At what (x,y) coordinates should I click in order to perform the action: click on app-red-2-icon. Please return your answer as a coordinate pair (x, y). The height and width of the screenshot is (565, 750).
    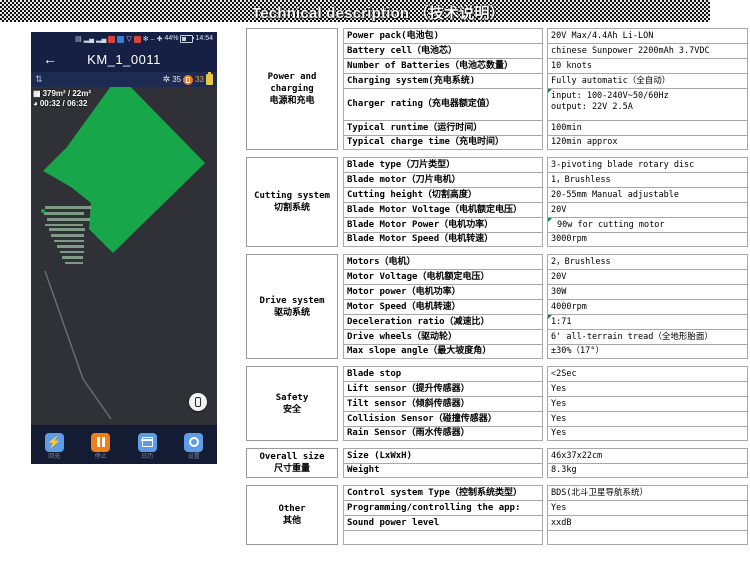
    Looking at the image, I should click on (137, 39).